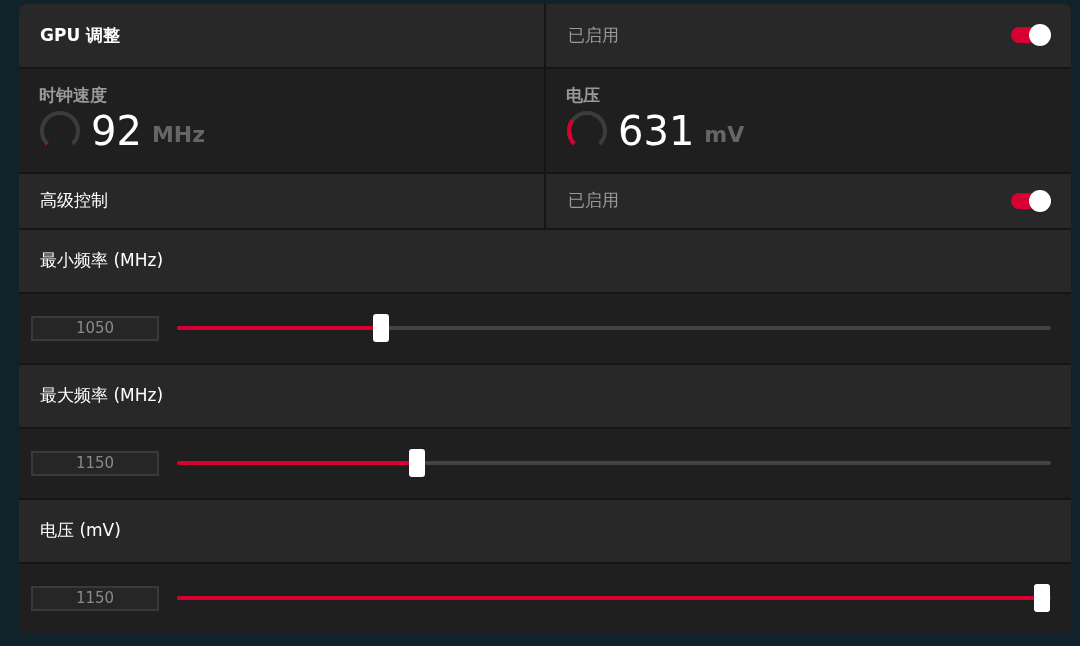  What do you see at coordinates (80, 531) in the screenshot?
I see `slider-label: 电压 (mV)` at bounding box center [80, 531].